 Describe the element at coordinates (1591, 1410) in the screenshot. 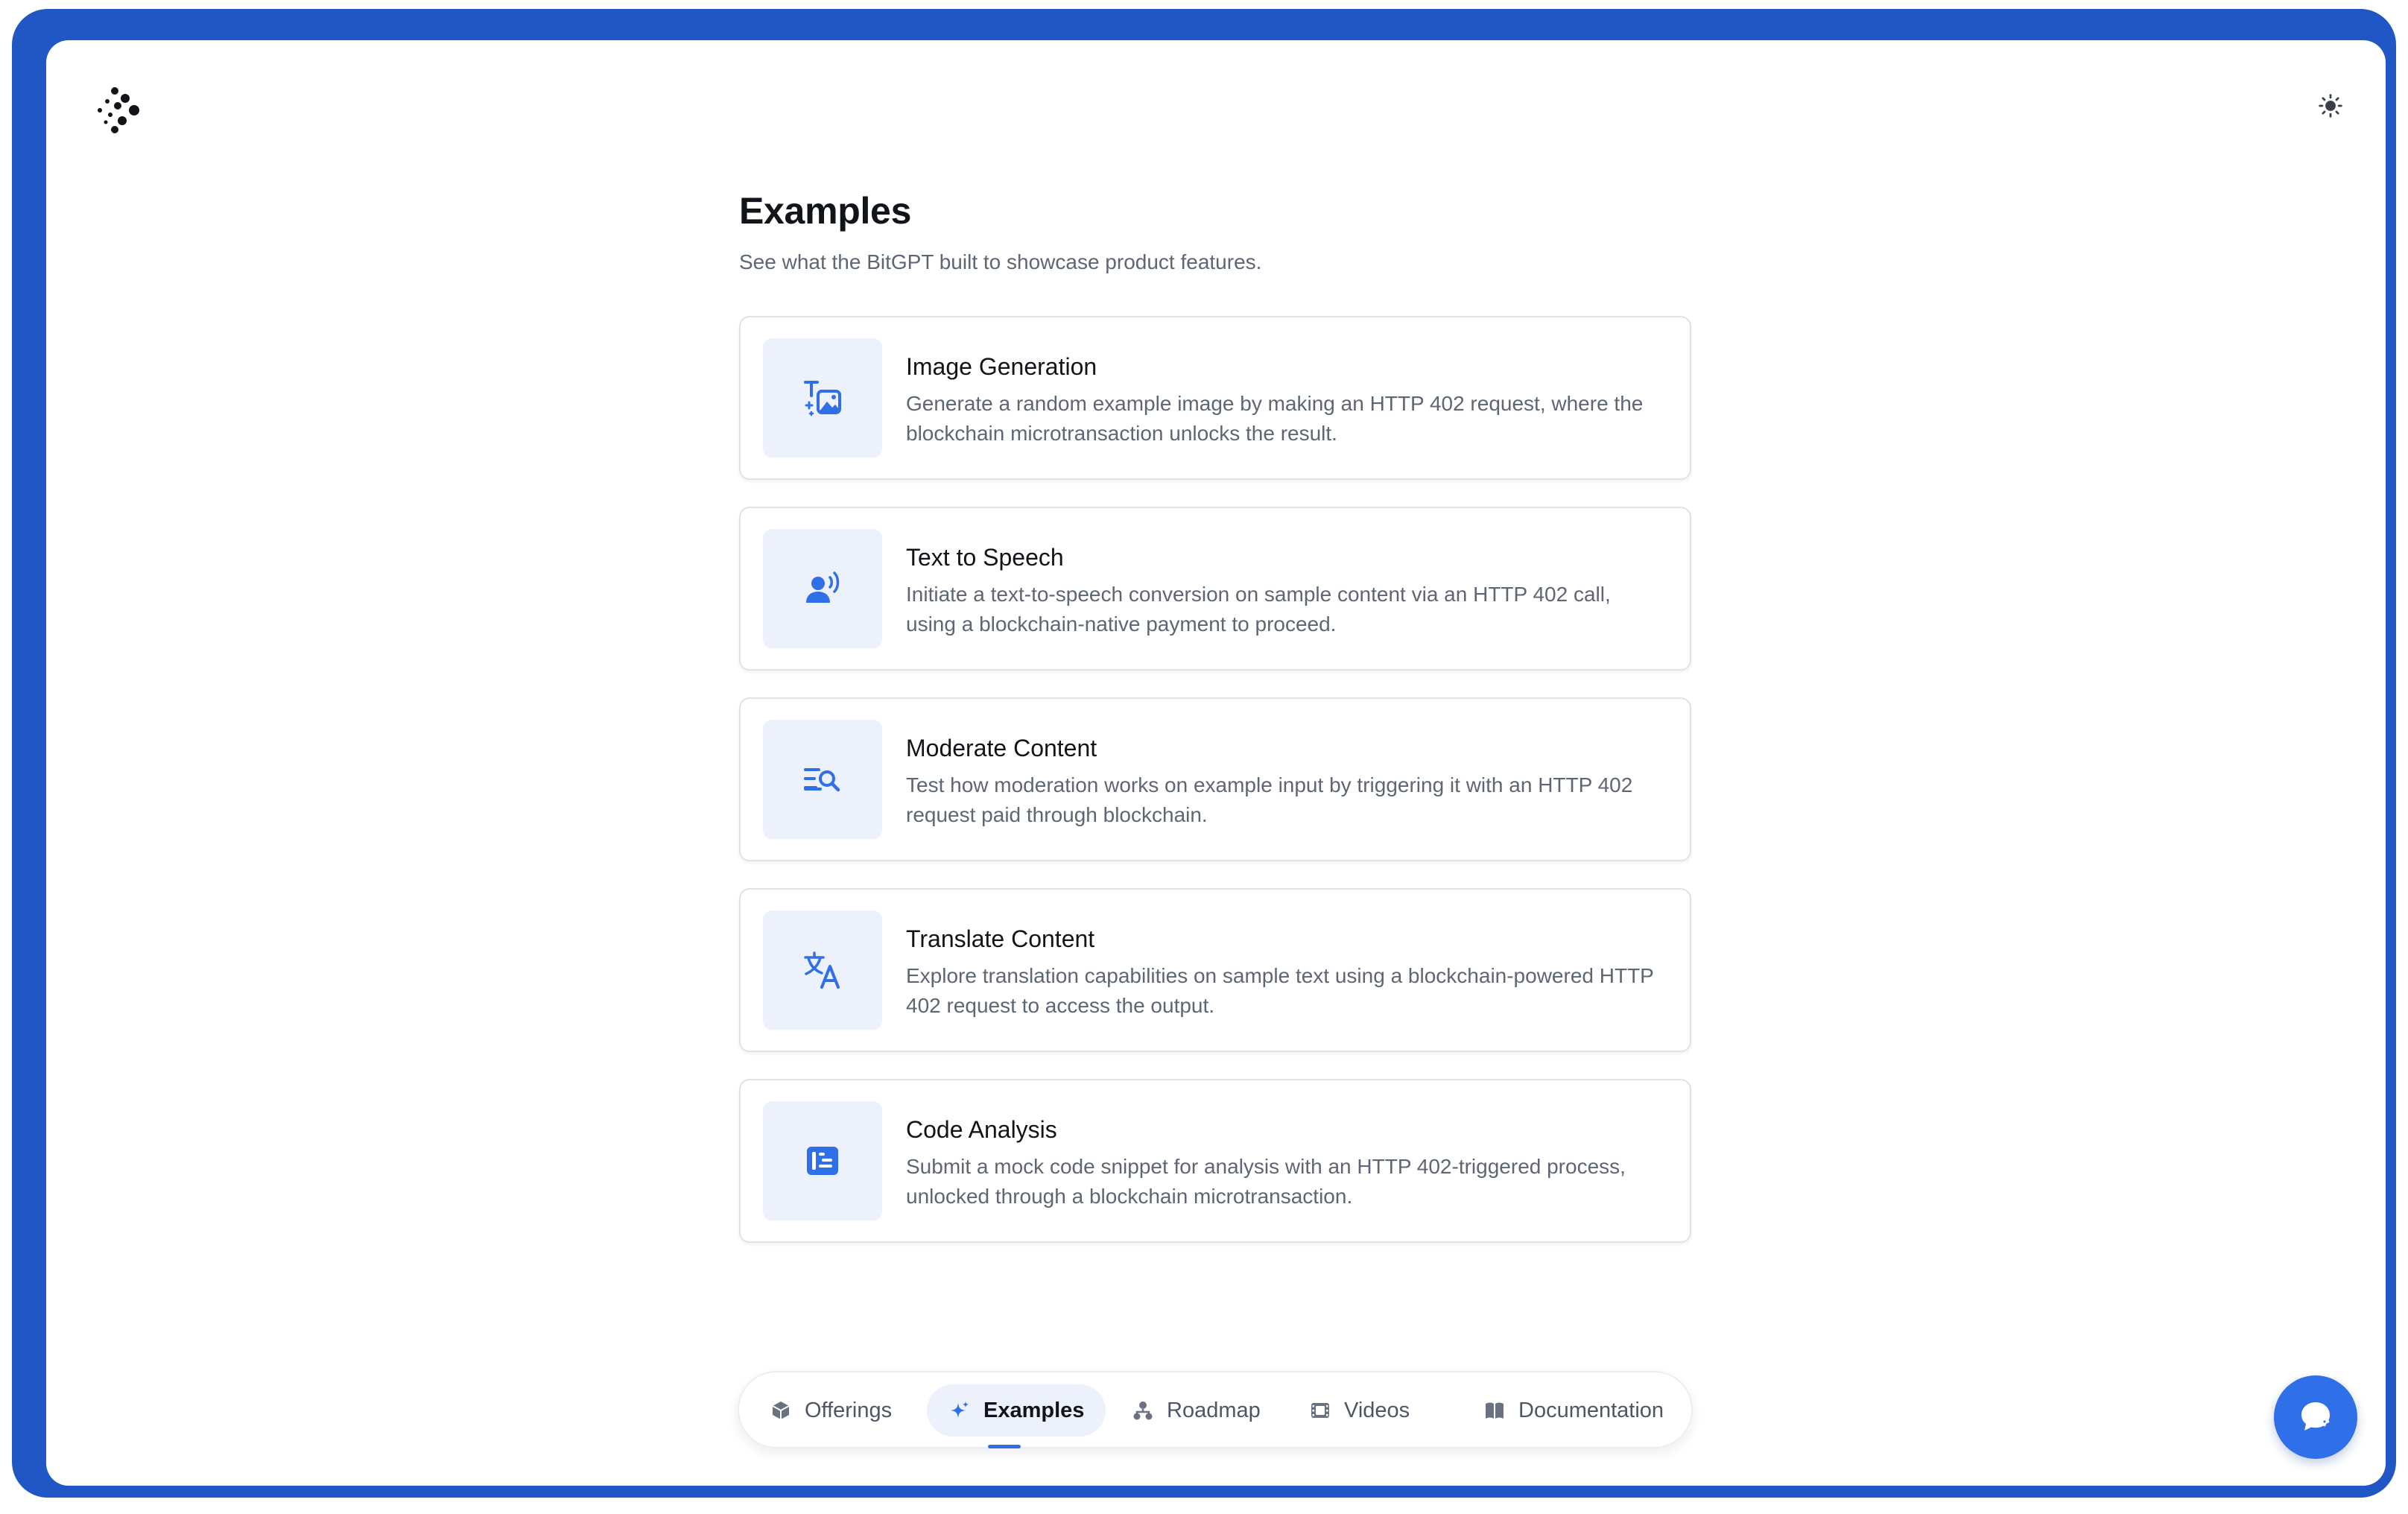

I see `nav-item-label: Documentation` at that location.